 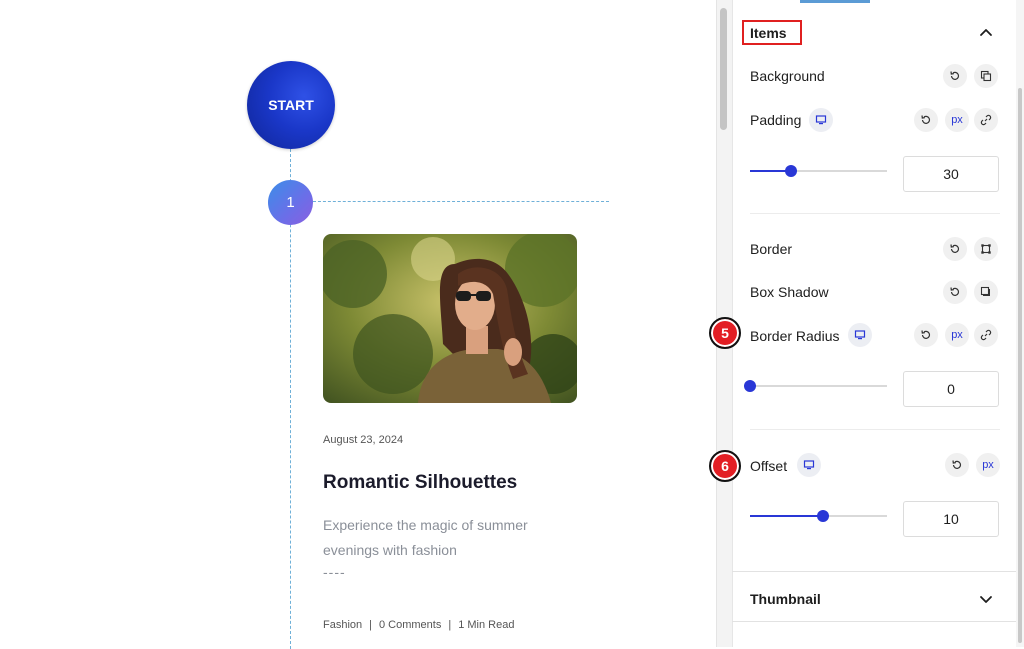 I want to click on post-comments: 0 Comments, so click(x=410, y=625).